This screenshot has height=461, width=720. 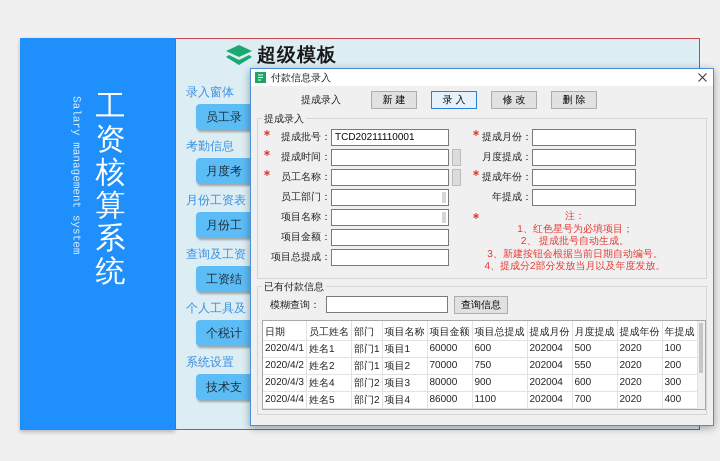 What do you see at coordinates (679, 382) in the screenshot?
I see `table-cell: 300` at bounding box center [679, 382].